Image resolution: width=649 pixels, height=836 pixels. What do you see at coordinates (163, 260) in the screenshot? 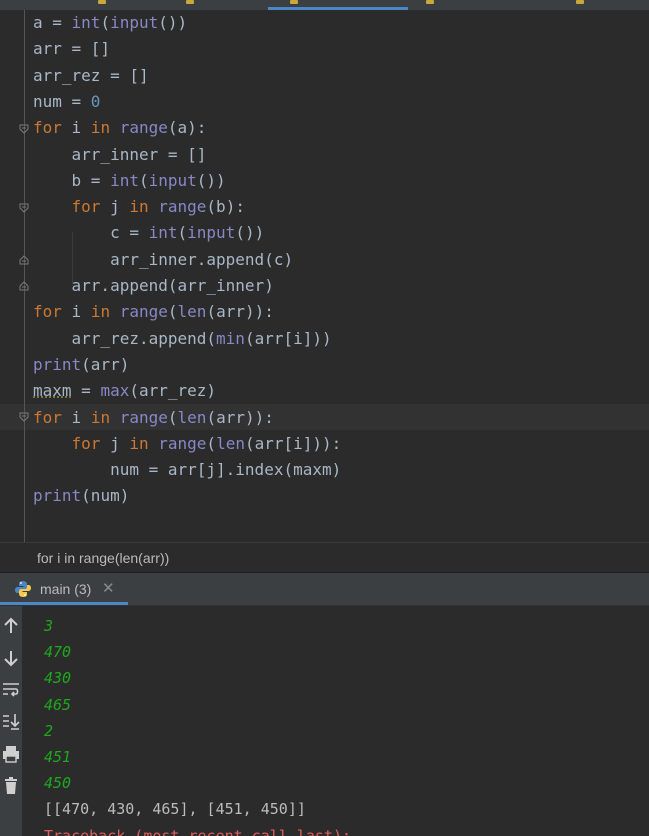
I see `code-line: arr_inner.append(c)` at bounding box center [163, 260].